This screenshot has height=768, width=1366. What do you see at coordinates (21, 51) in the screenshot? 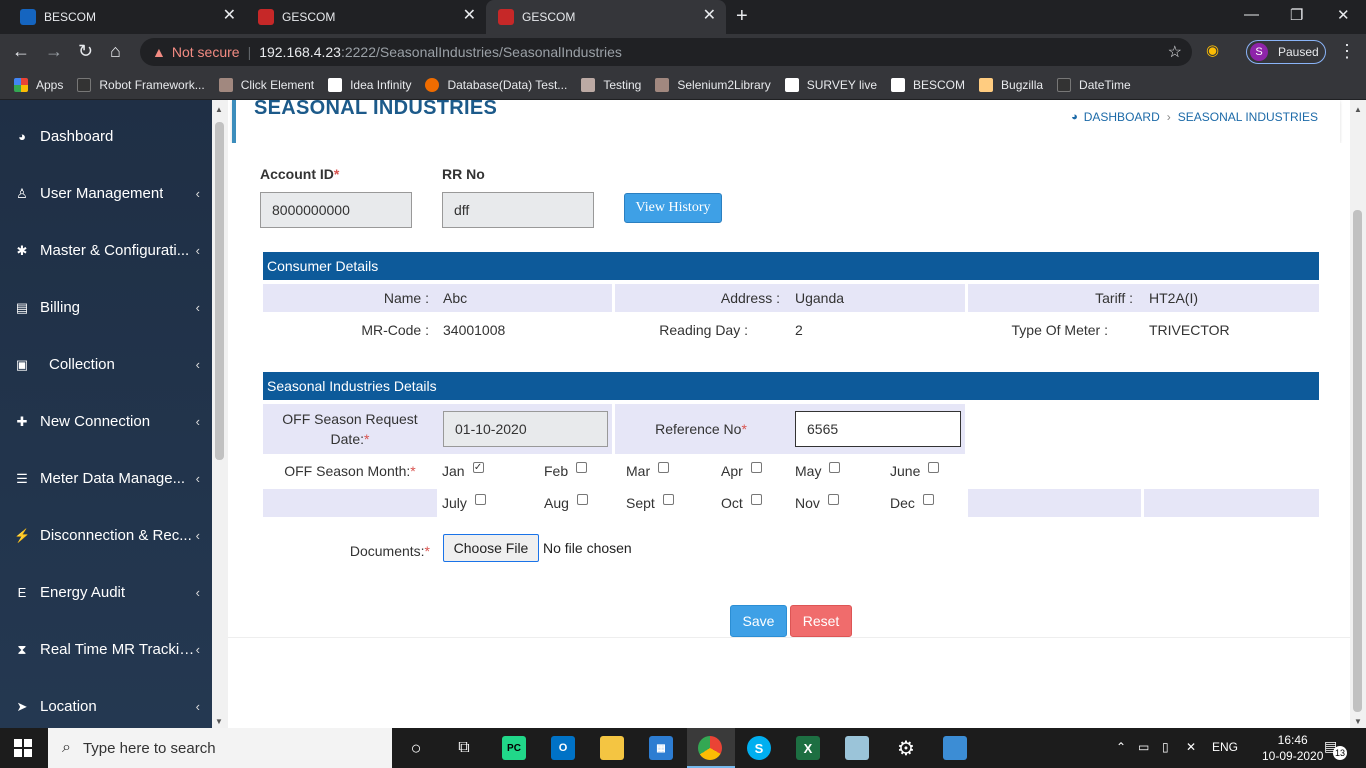
I see `back-icon: ←` at bounding box center [21, 51].